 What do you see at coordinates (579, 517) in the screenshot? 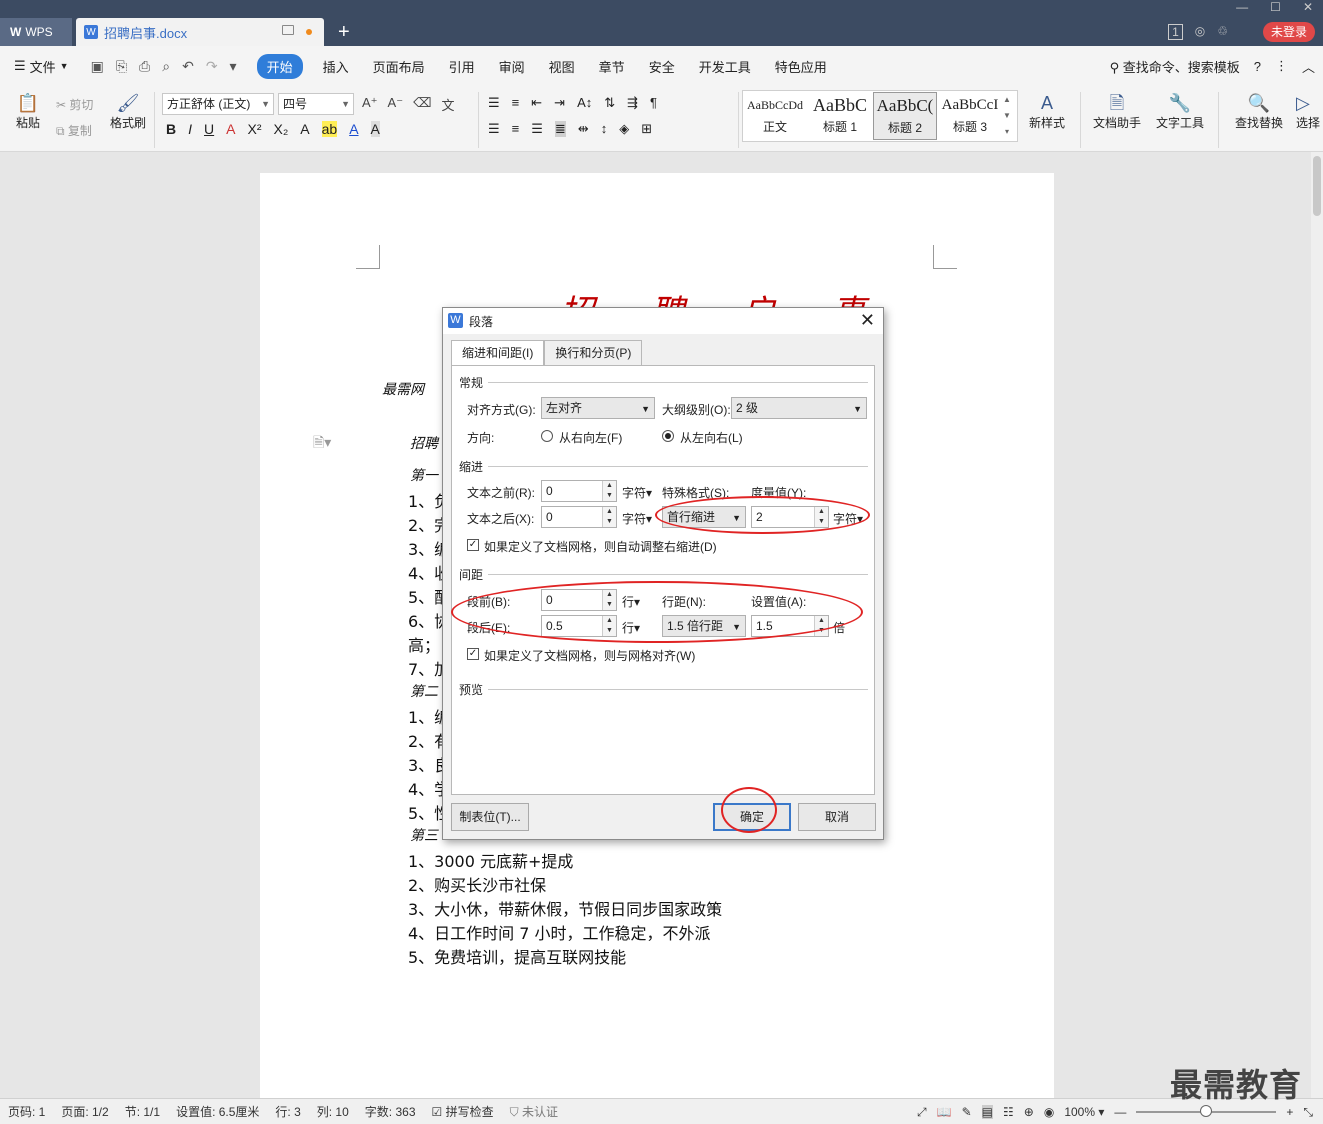
I see `after-text-input: 0 ▲ ▼` at bounding box center [579, 517].